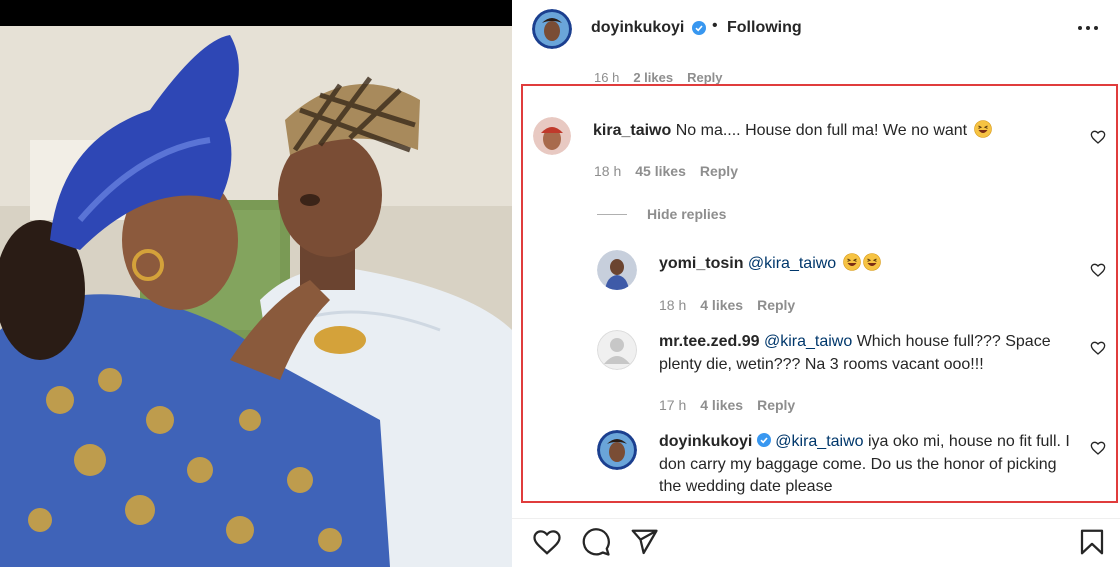 This screenshot has width=1120, height=567. Describe the element at coordinates (1089, 28) in the screenshot. I see `more-options-icon` at that location.